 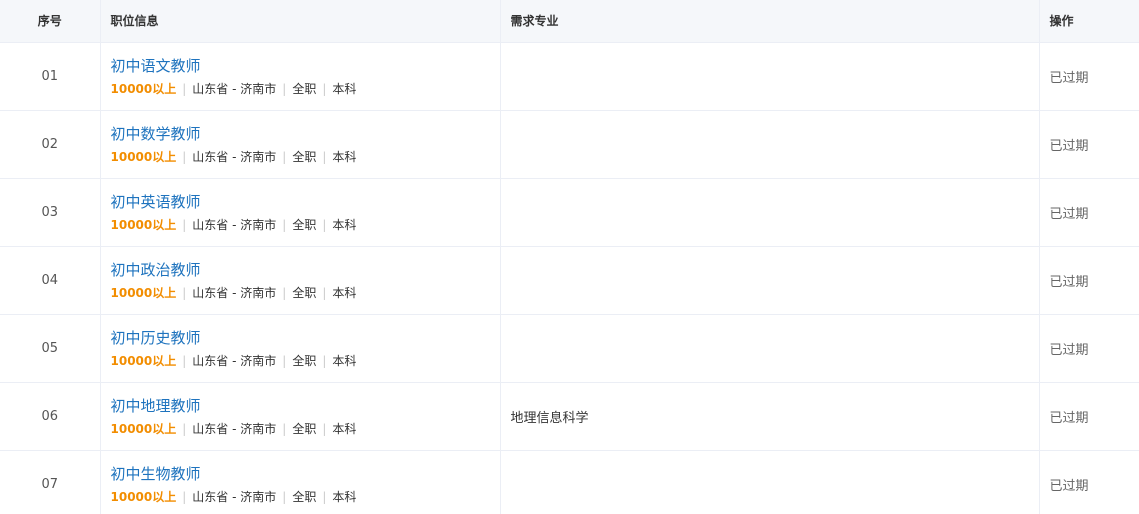 What do you see at coordinates (549, 418) in the screenshot?
I see `major-text: 地理信息科学` at bounding box center [549, 418].